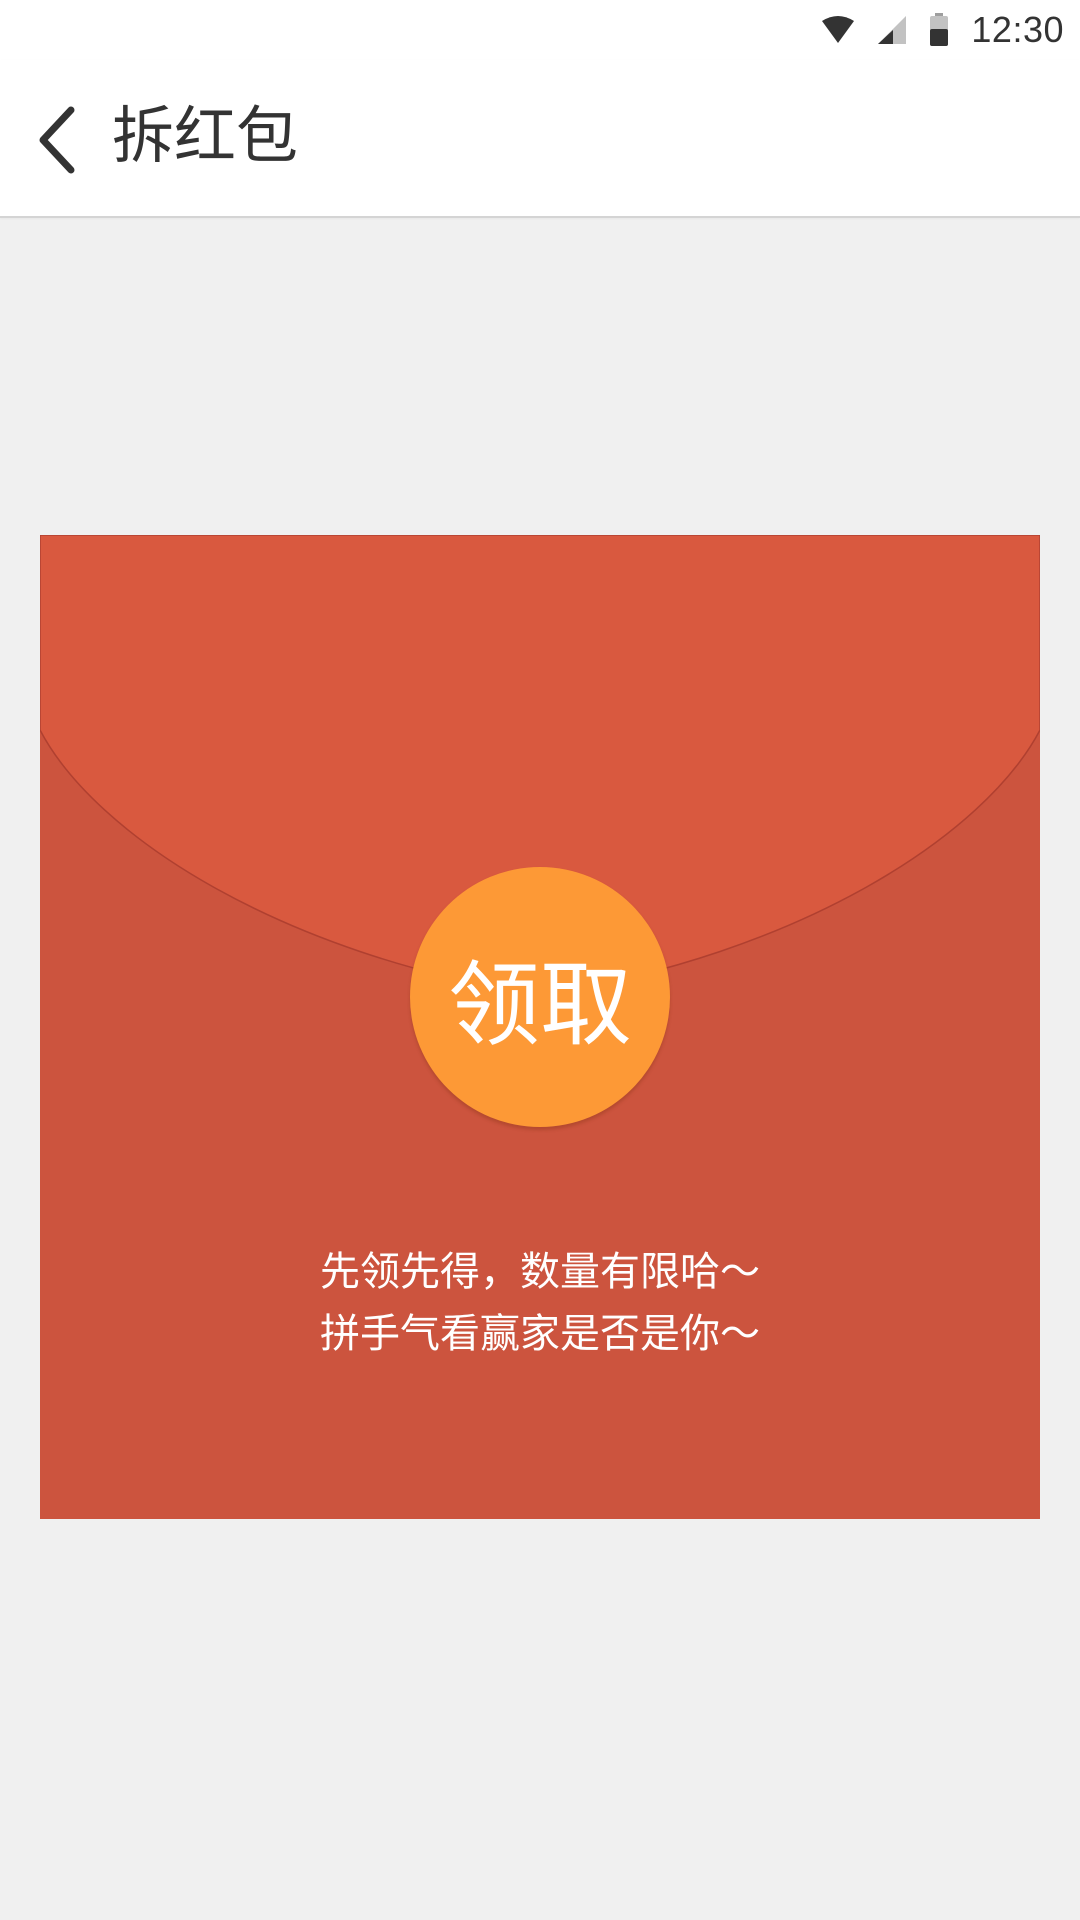 The height and width of the screenshot is (1920, 1080). What do you see at coordinates (540, 139) in the screenshot?
I see `app-bar: 拆红包` at bounding box center [540, 139].